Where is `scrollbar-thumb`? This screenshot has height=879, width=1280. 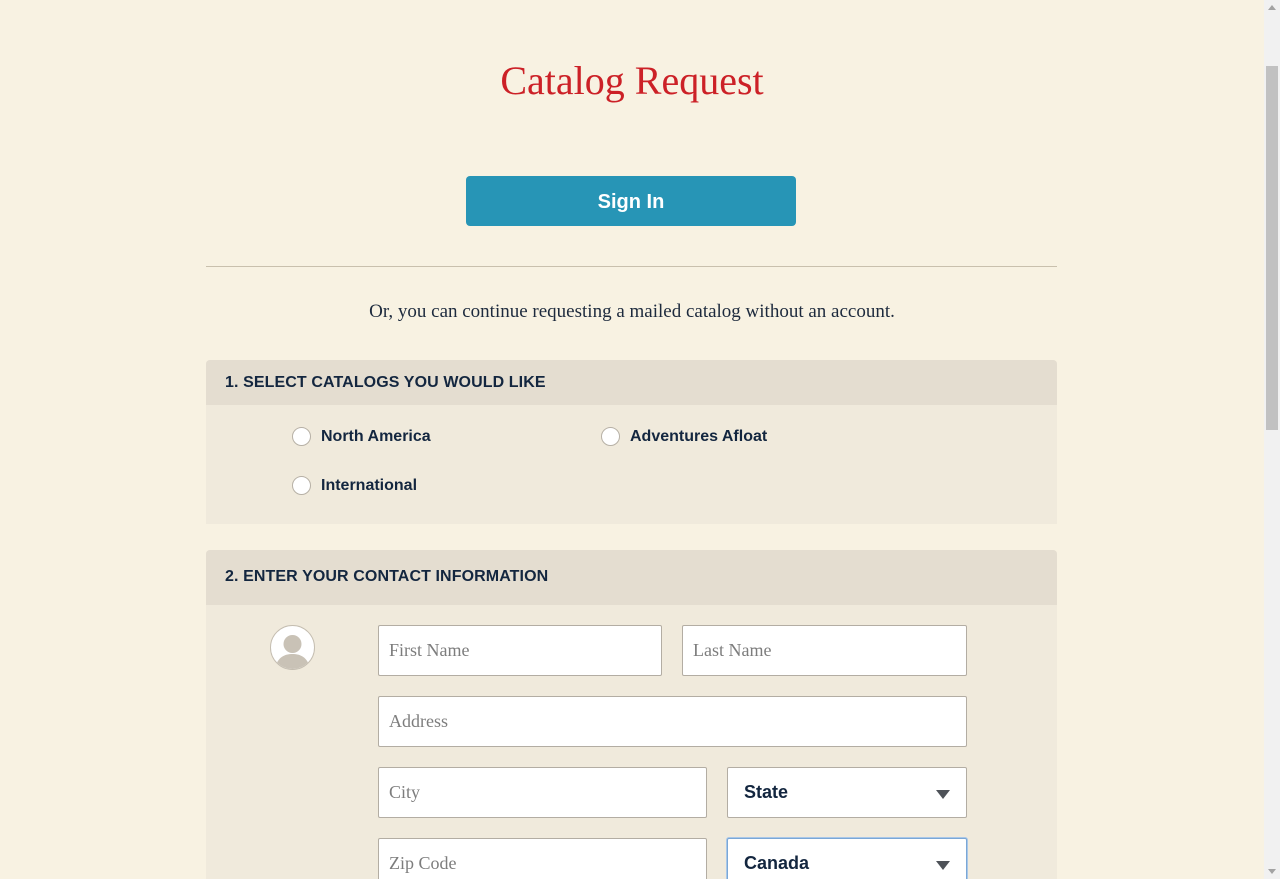 scrollbar-thumb is located at coordinates (1272, 248).